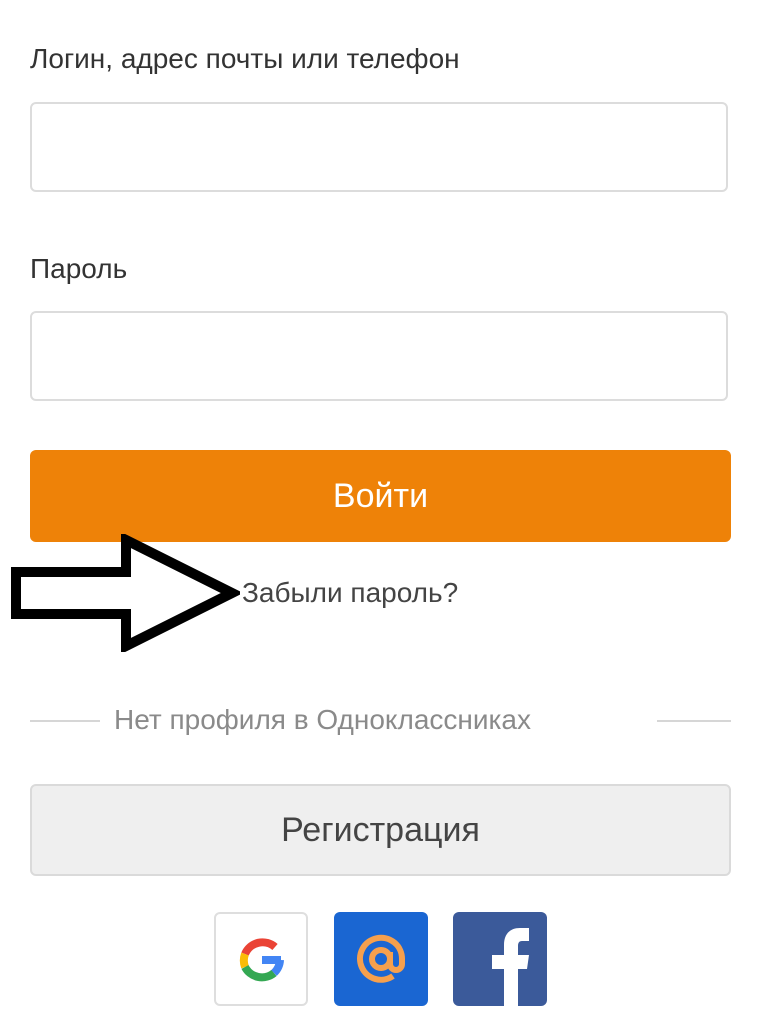 This screenshot has width=767, height=1035. What do you see at coordinates (350, 593) in the screenshot?
I see `forgot-password-link: Забыли пароль?` at bounding box center [350, 593].